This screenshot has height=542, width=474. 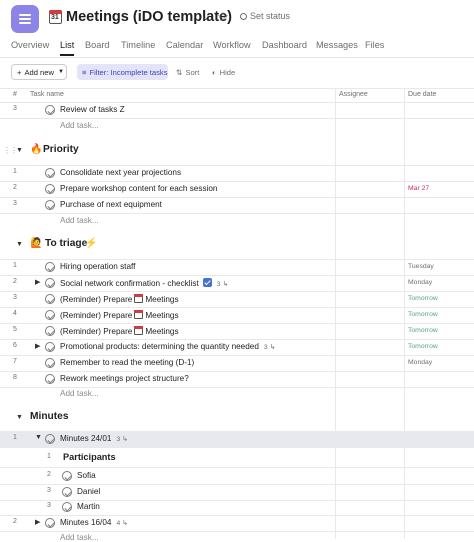 I want to click on tab-timeline: Timeline, so click(x=138, y=45).